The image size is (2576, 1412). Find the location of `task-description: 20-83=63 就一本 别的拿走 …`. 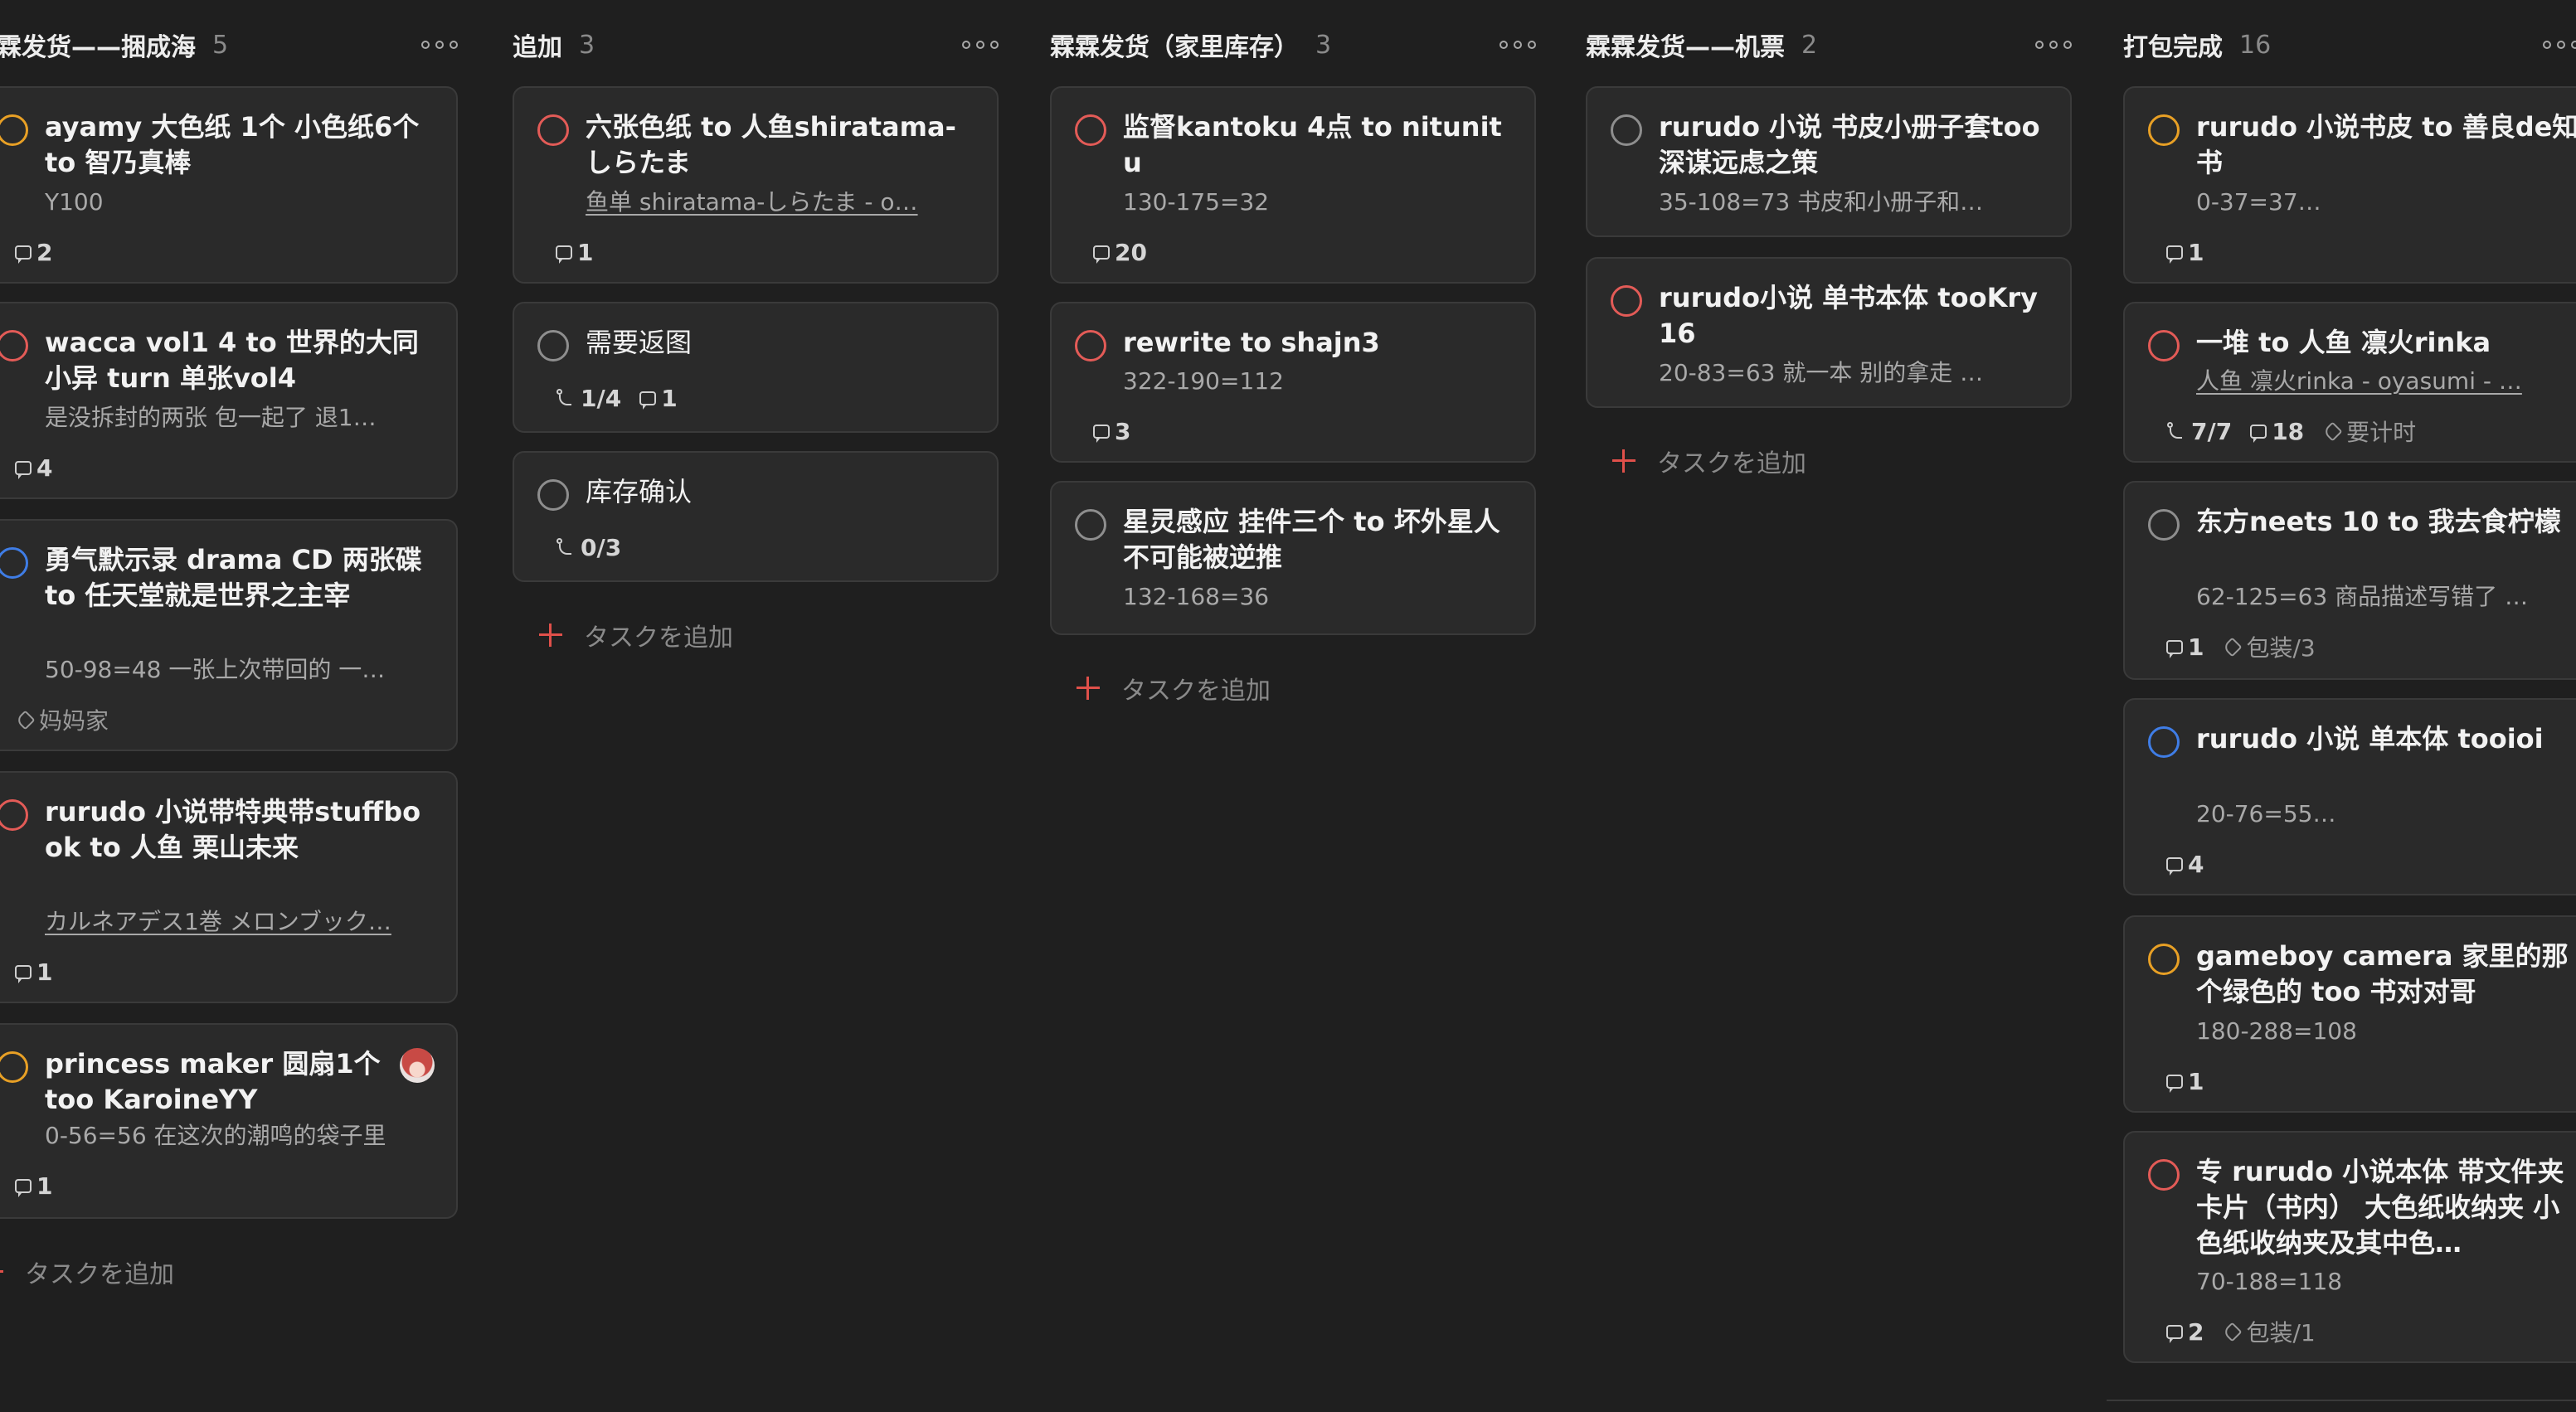

task-description: 20-83=63 就一本 别的拿走 … is located at coordinates (1822, 372).